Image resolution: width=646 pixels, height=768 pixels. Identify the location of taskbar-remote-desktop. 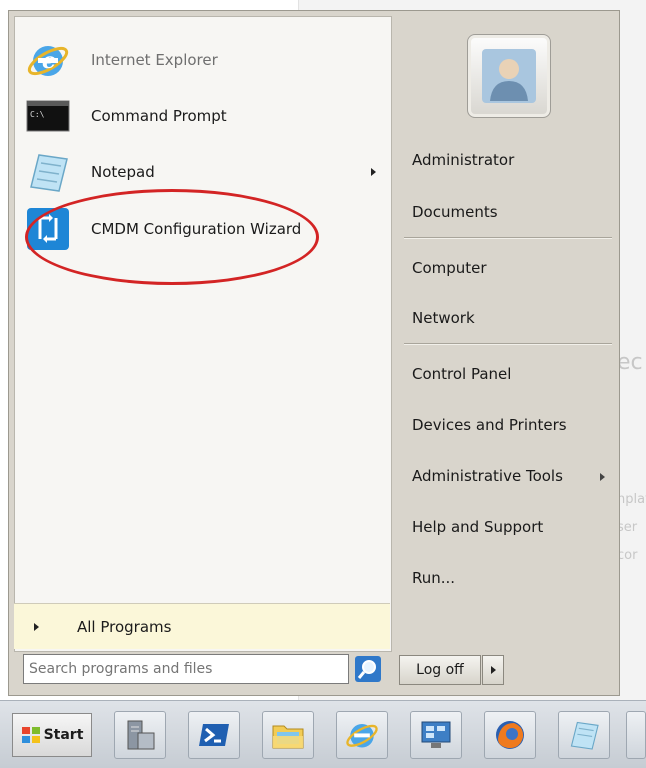
(436, 735).